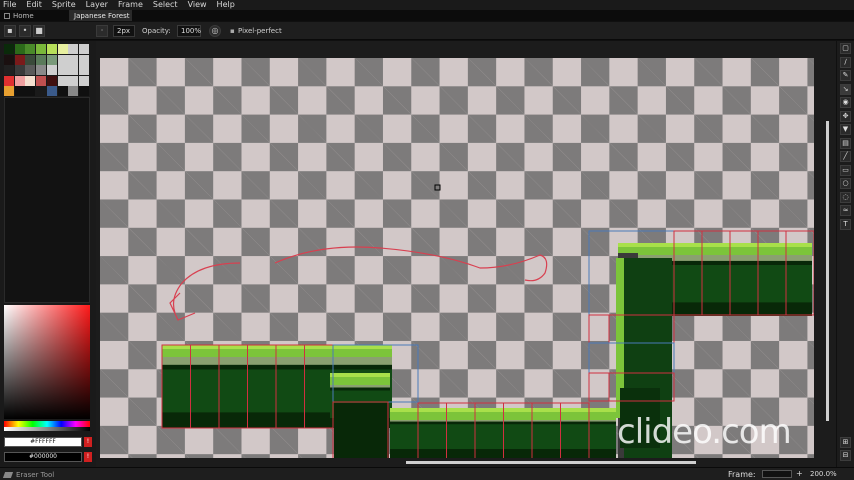 This screenshot has width=854, height=480. Describe the element at coordinates (39, 31) in the screenshot. I see `brush-square-button: ■` at that location.